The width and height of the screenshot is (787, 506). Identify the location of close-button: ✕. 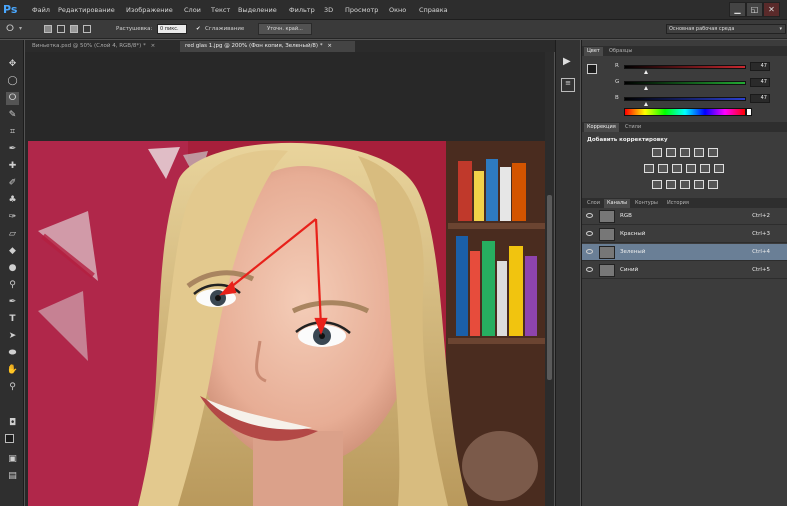
(771, 9).